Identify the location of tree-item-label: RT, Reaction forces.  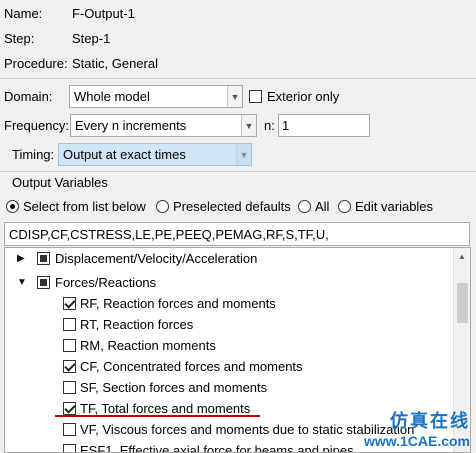
(137, 324).